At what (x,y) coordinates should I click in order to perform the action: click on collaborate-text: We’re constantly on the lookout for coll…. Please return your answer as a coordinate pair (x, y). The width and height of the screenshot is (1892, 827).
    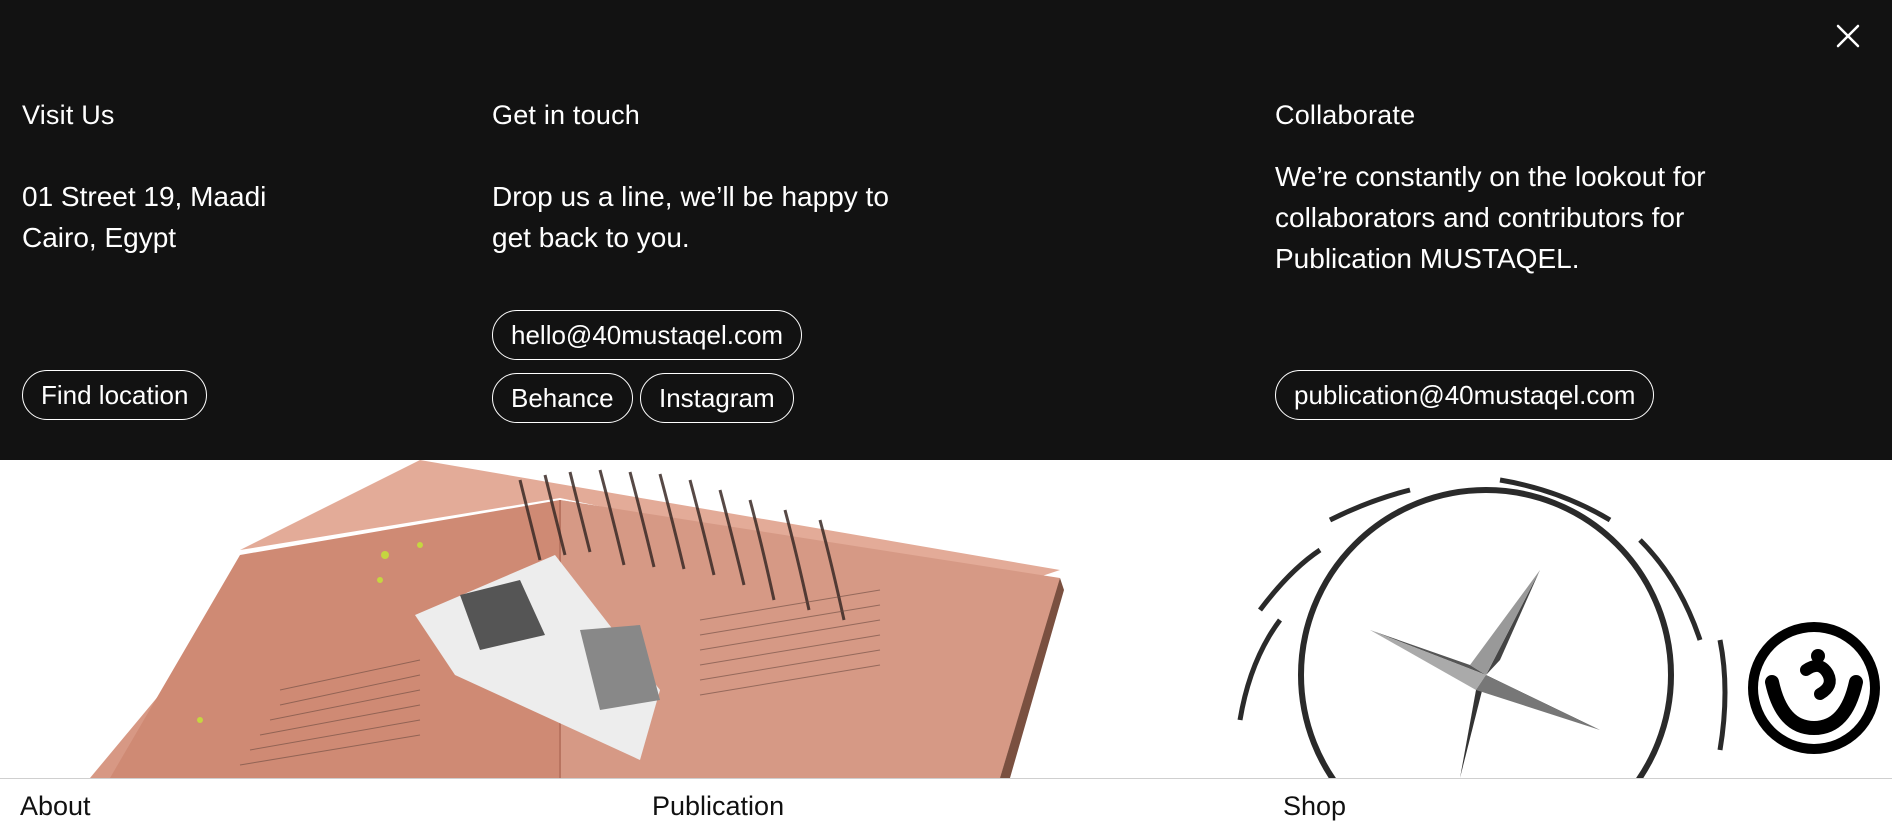
    Looking at the image, I should click on (1490, 217).